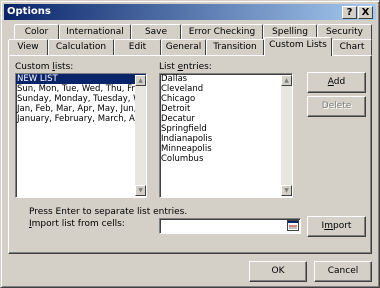 This screenshot has height=288, width=380. What do you see at coordinates (29, 11) in the screenshot?
I see `window-title: Options` at bounding box center [29, 11].